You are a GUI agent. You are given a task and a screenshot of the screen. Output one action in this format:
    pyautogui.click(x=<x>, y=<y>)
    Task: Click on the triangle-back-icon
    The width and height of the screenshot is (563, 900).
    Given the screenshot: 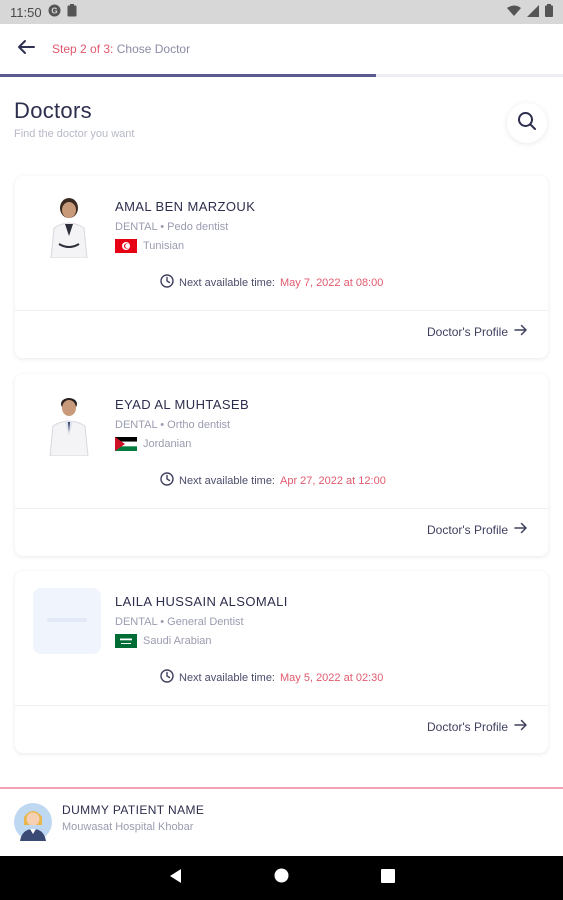 What is the action you would take?
    pyautogui.click(x=175, y=878)
    